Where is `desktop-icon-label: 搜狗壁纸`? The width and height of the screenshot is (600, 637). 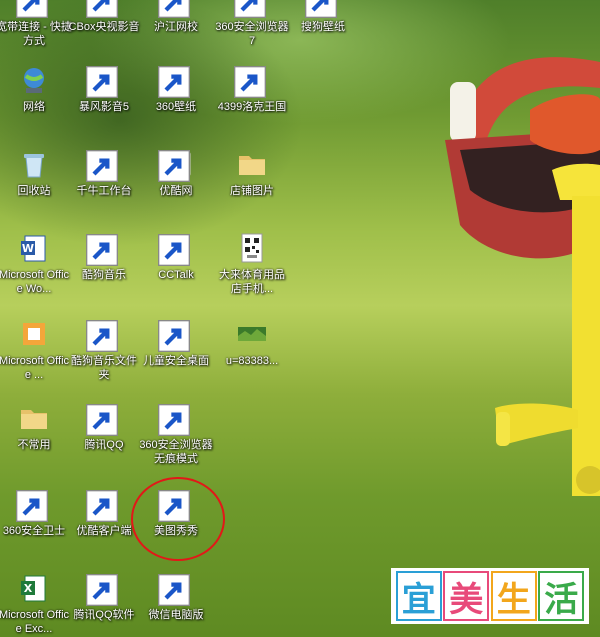 desktop-icon-label: 搜狗壁纸 is located at coordinates (323, 27).